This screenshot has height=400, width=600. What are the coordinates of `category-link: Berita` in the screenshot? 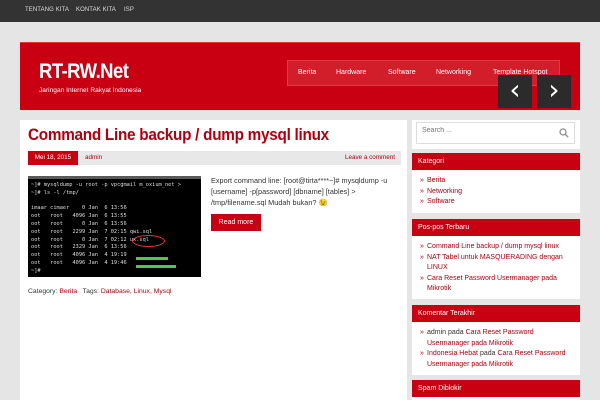 It's located at (68, 291).